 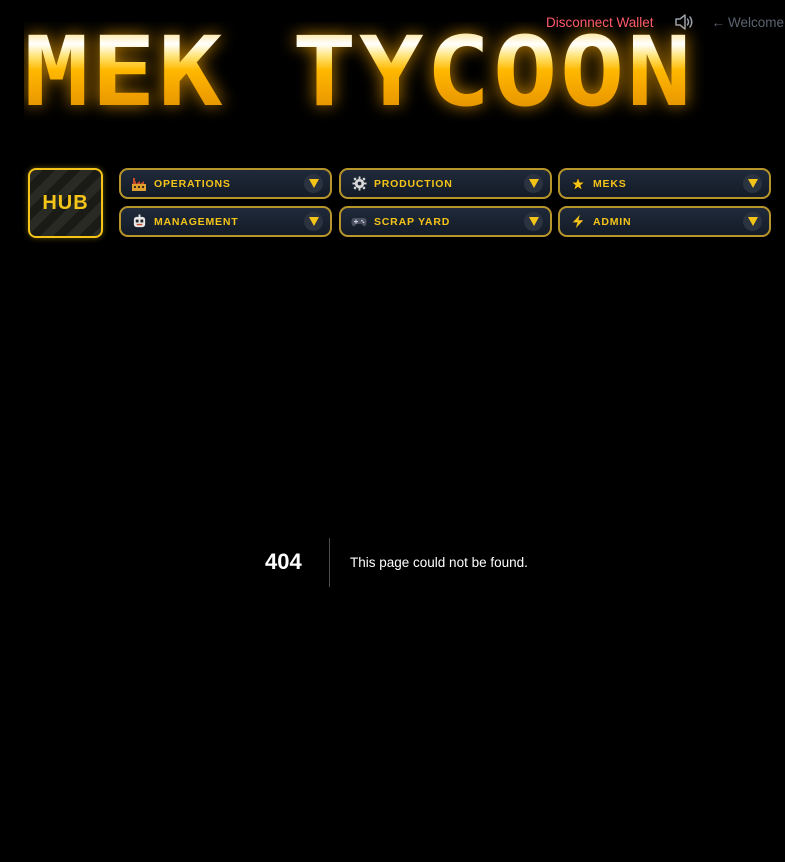 What do you see at coordinates (139, 222) in the screenshot?
I see `robot-face-icon` at bounding box center [139, 222].